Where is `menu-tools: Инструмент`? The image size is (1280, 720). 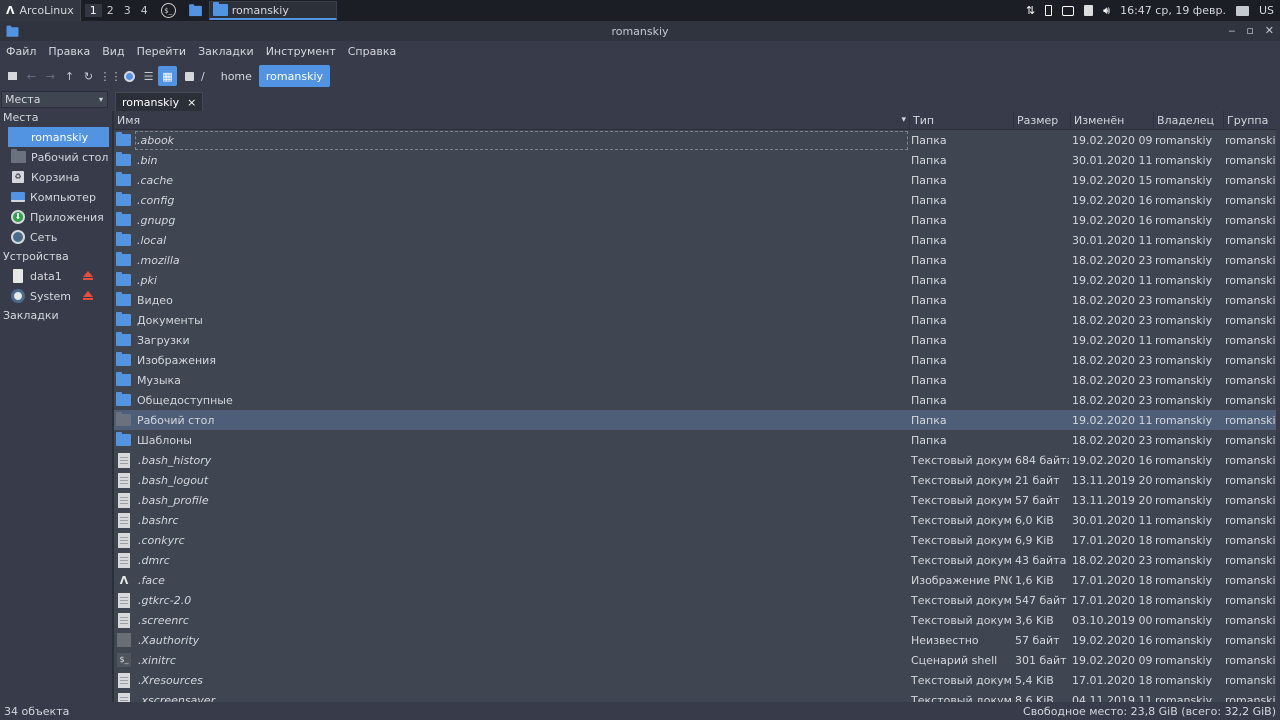
menu-tools: Инструмент is located at coordinates (301, 51).